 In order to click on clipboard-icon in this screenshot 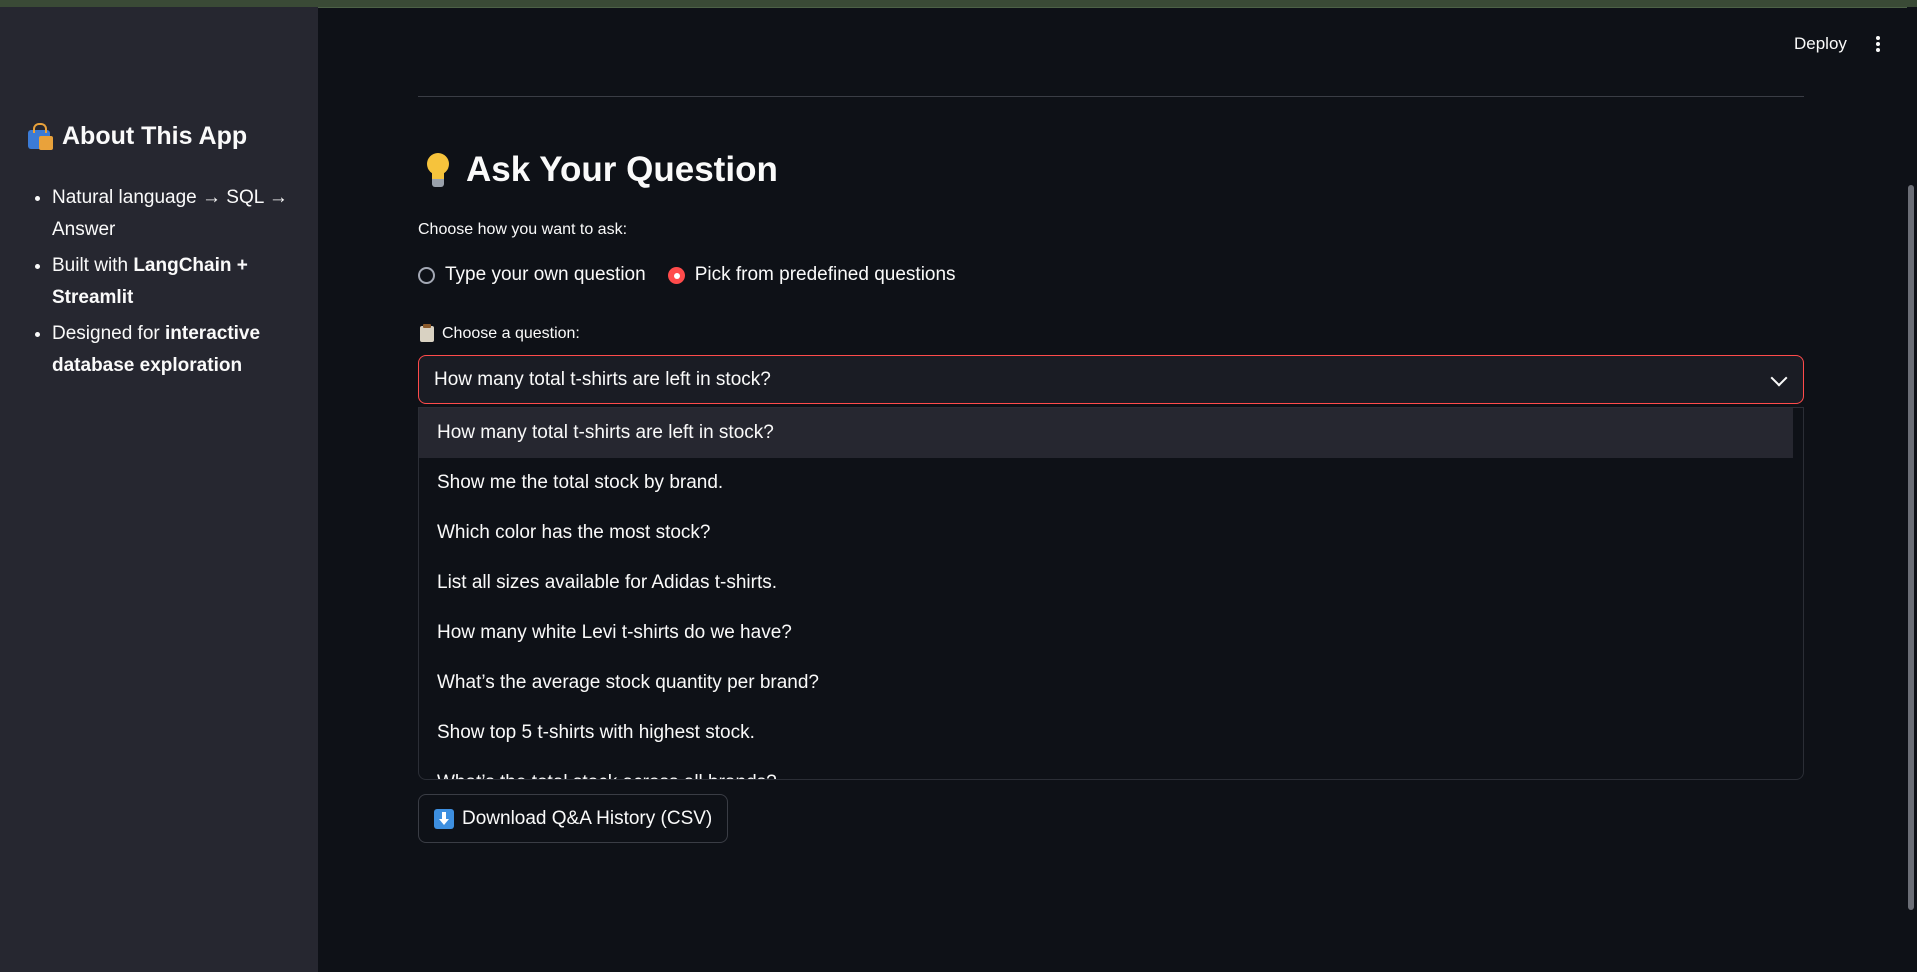, I will do `click(427, 333)`.